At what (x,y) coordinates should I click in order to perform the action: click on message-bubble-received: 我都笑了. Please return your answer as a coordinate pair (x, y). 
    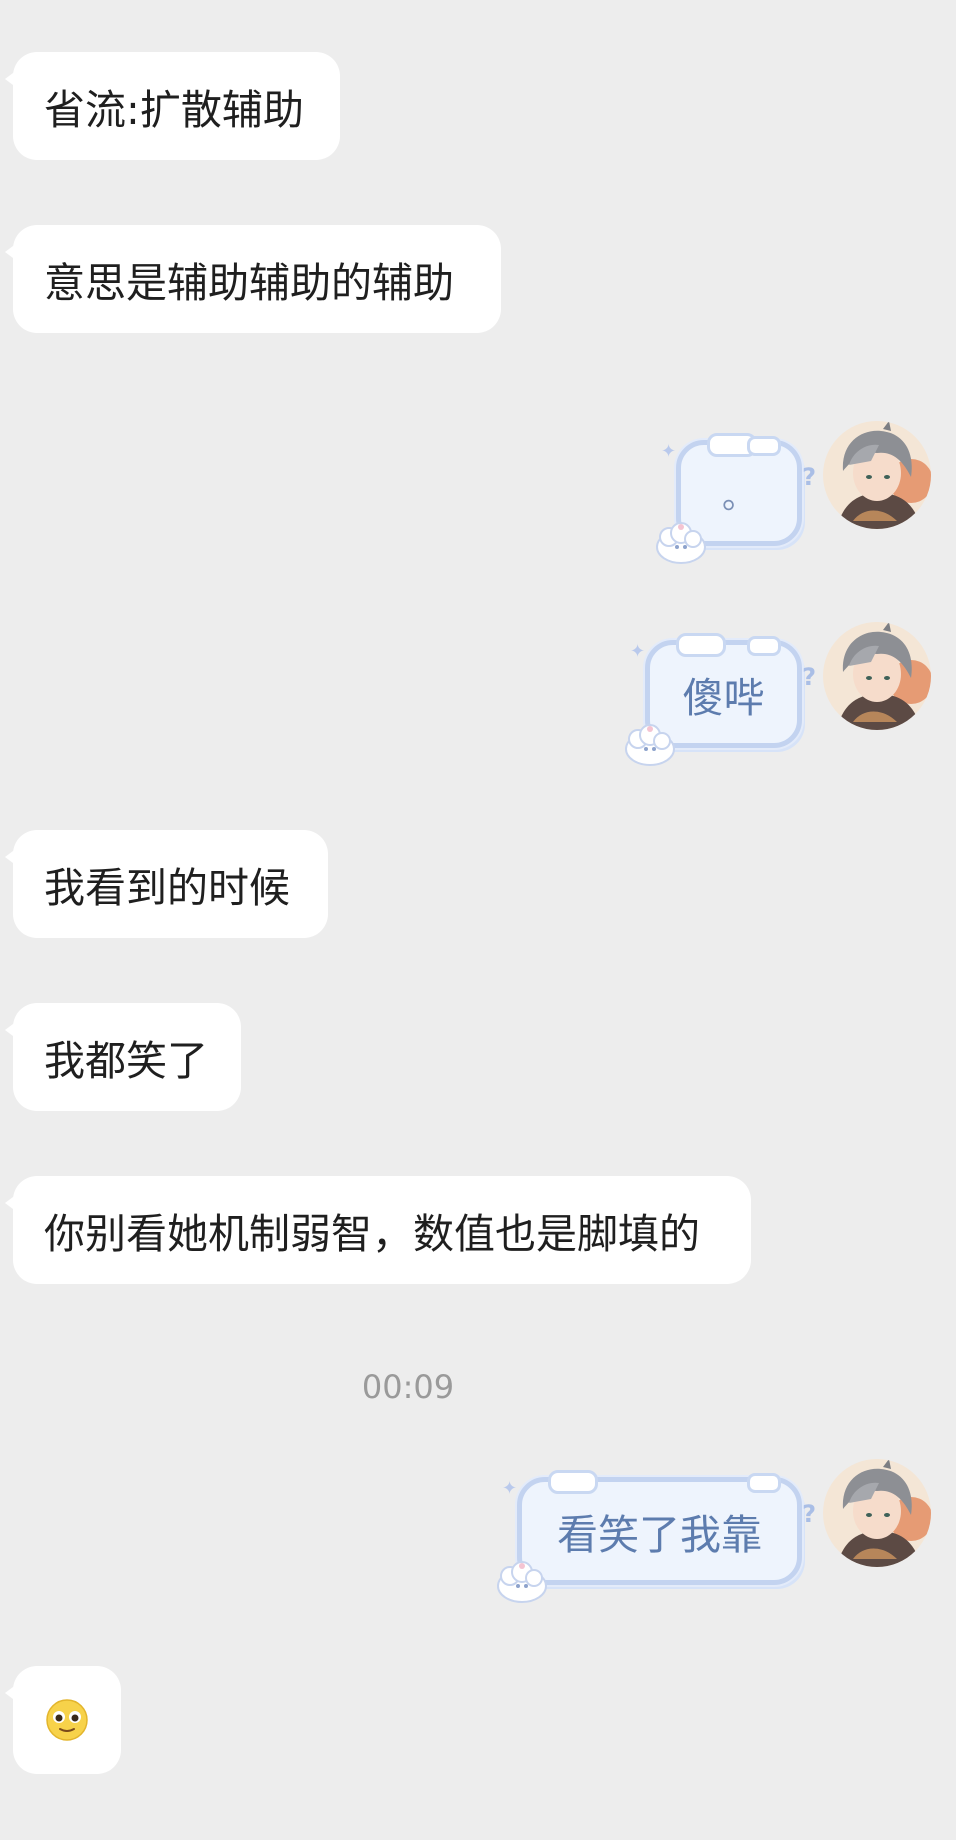
    Looking at the image, I should click on (123, 1057).